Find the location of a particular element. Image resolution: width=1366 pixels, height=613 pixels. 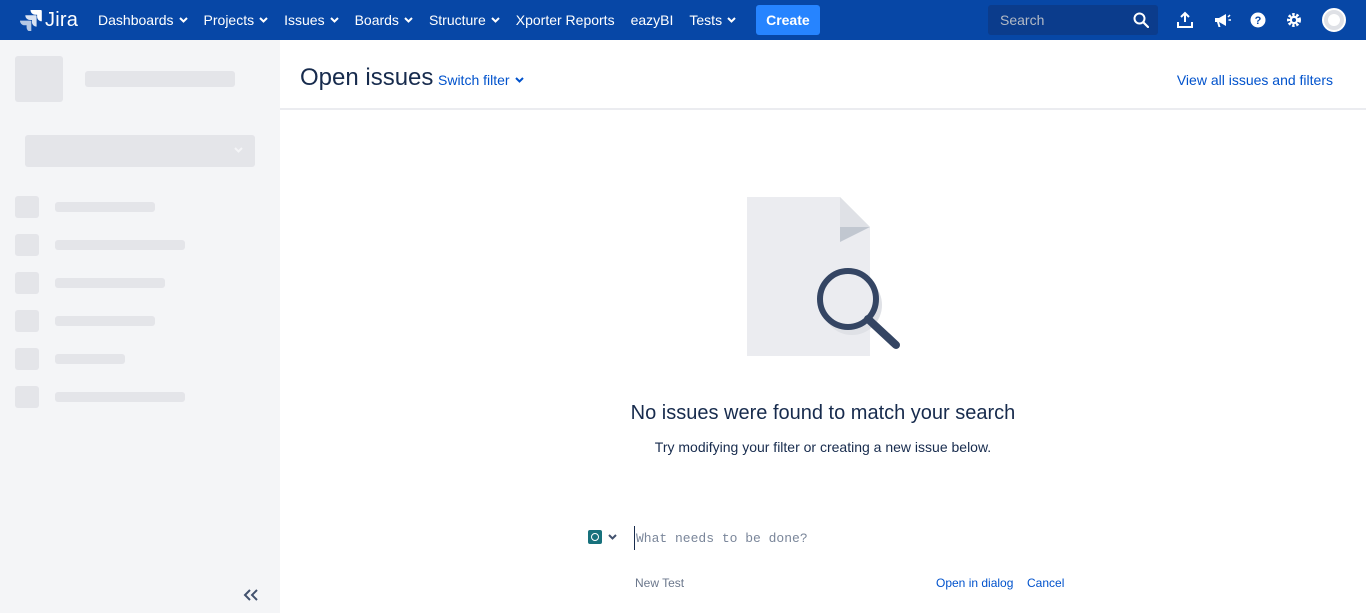

empty-search-illustration is located at coordinates (822, 280).